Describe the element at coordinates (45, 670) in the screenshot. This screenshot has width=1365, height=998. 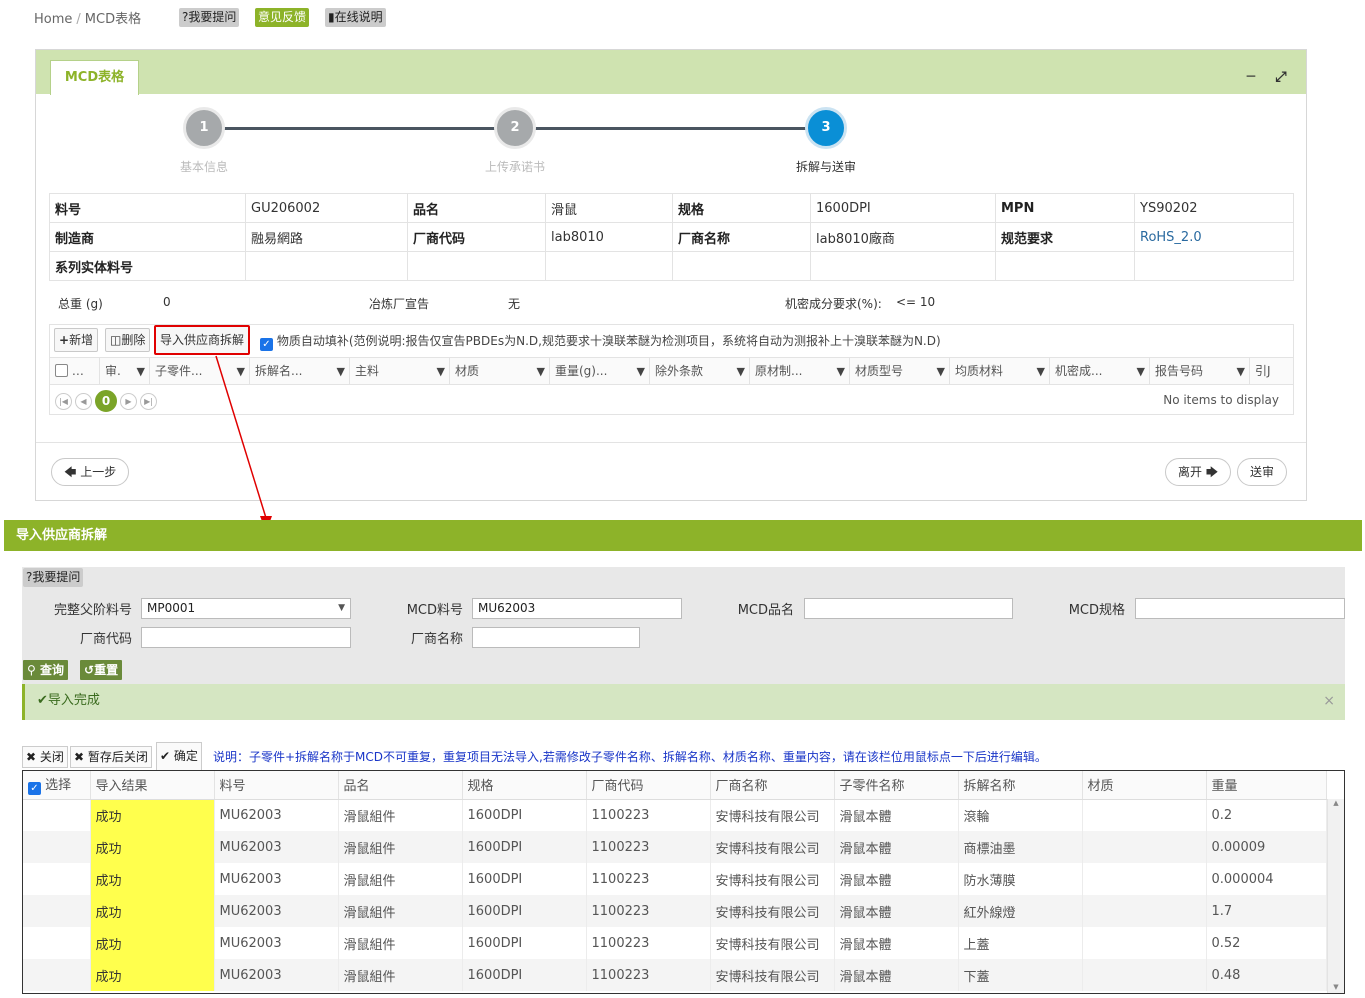
I see `search-button: ⚲ 查询` at that location.